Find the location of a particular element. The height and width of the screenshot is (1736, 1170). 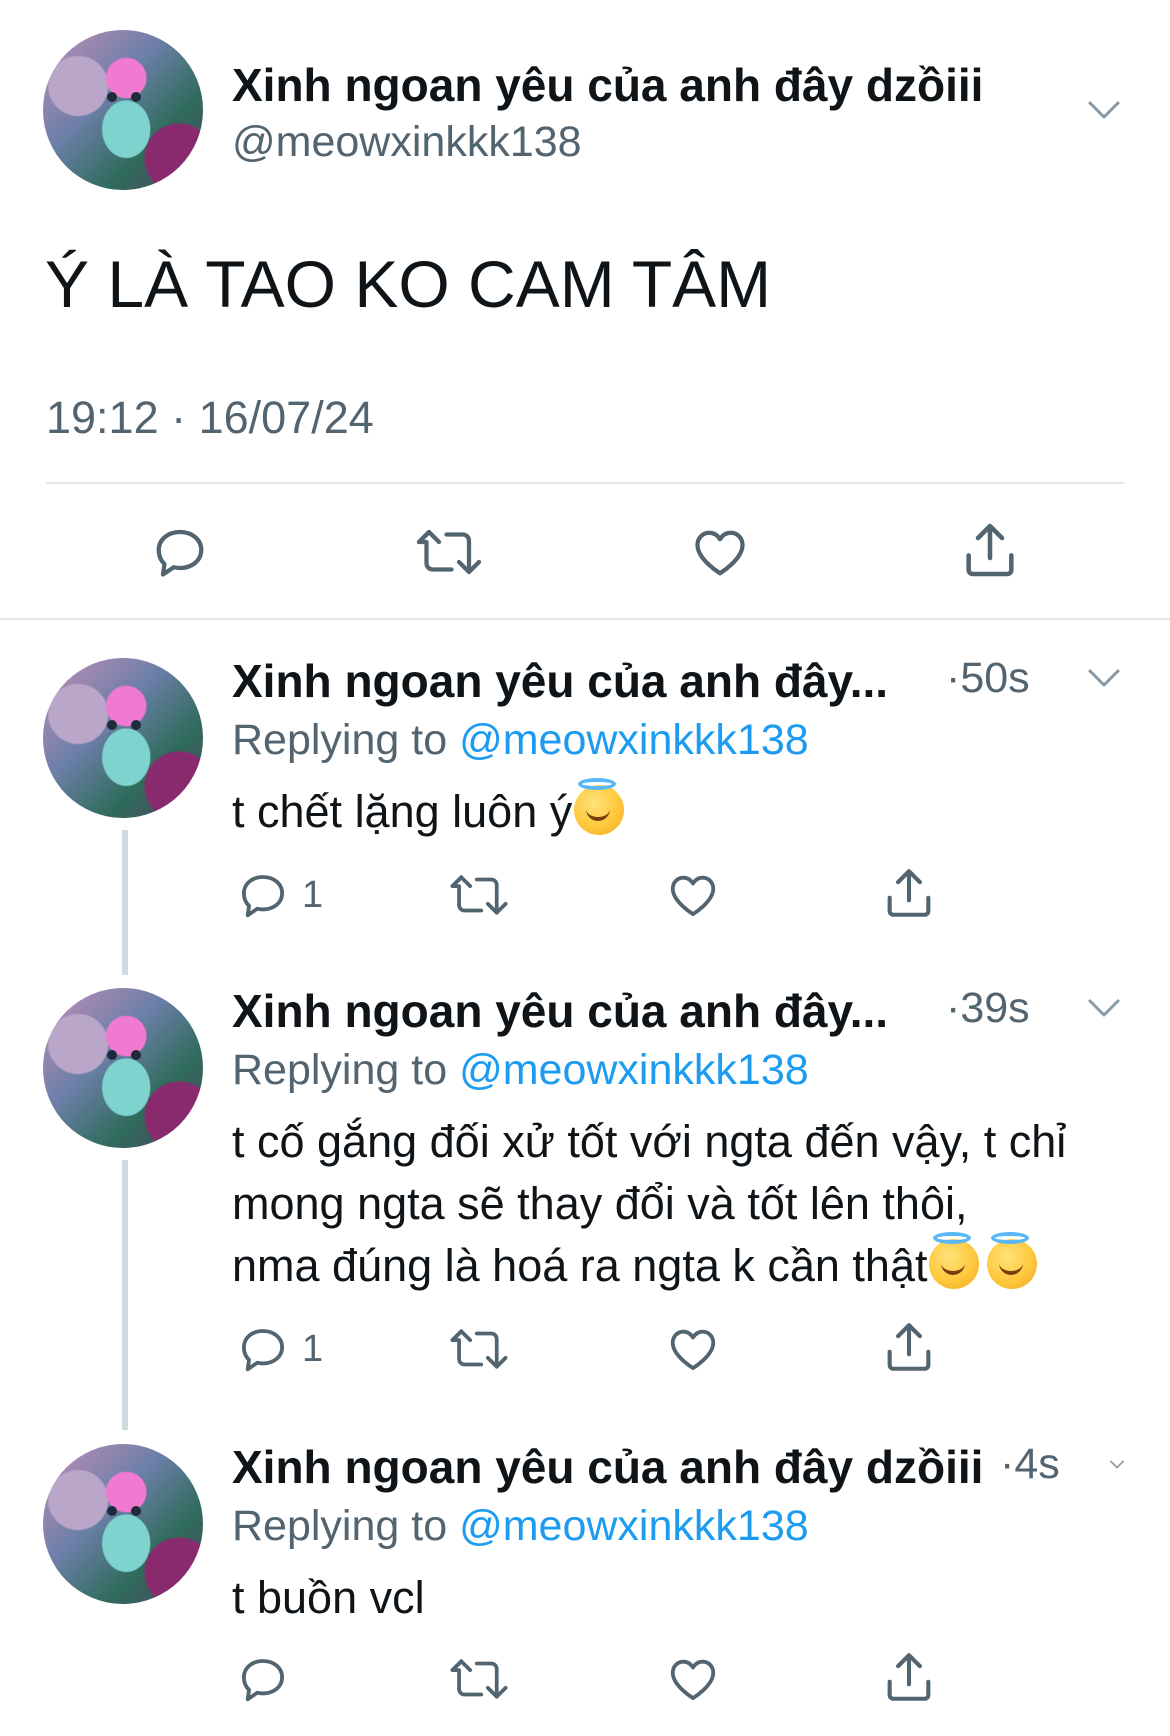

tweet-text: Ý LÀ TAO KO CAM TÂM is located at coordinates (408, 284).